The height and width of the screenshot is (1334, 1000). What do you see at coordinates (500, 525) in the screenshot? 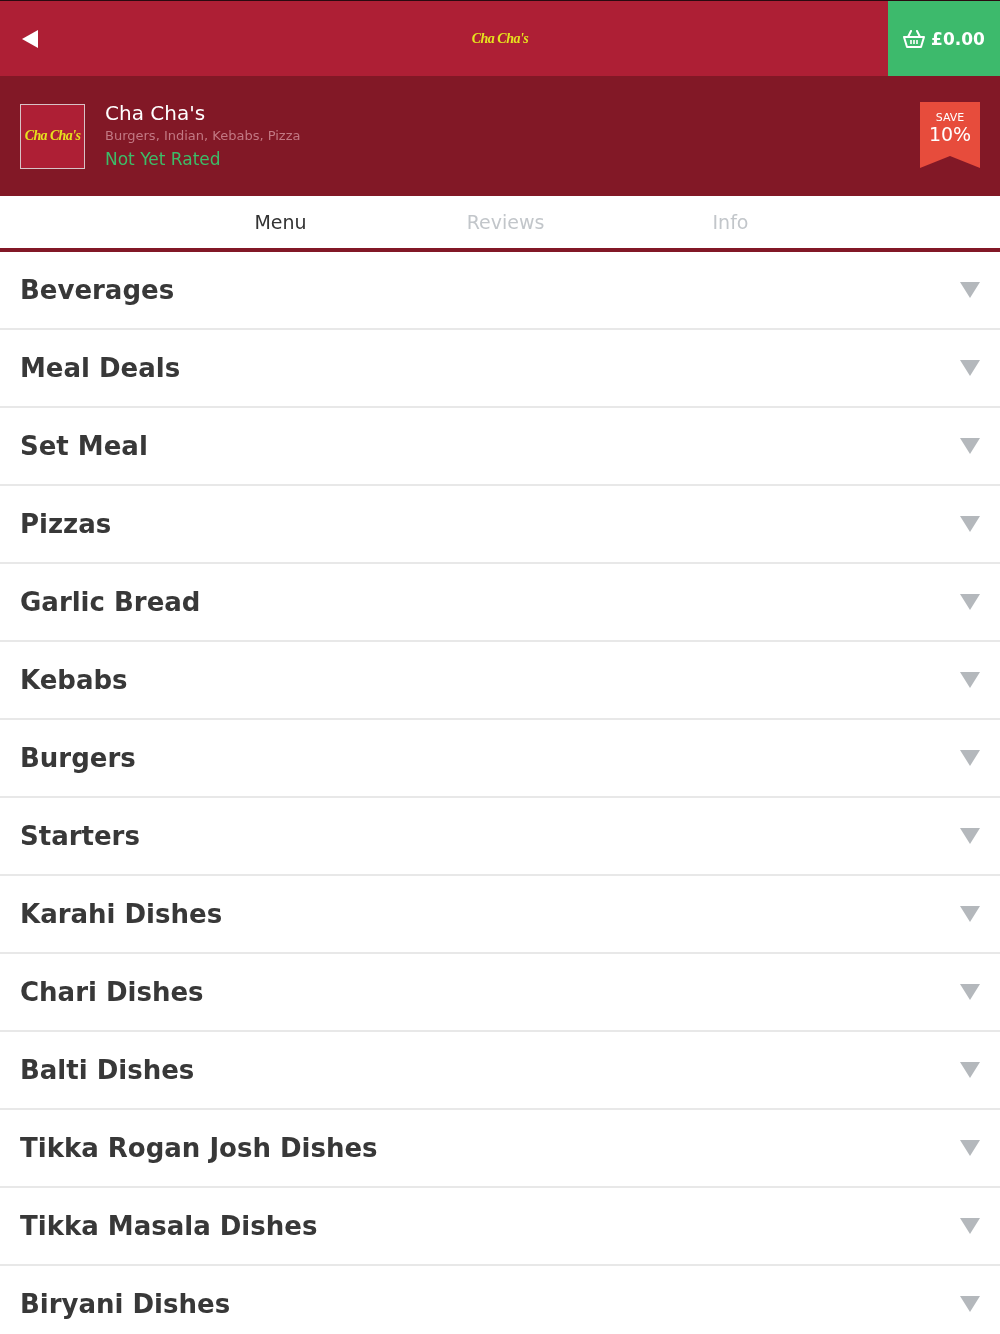
I see `category-row: Pizzas` at bounding box center [500, 525].